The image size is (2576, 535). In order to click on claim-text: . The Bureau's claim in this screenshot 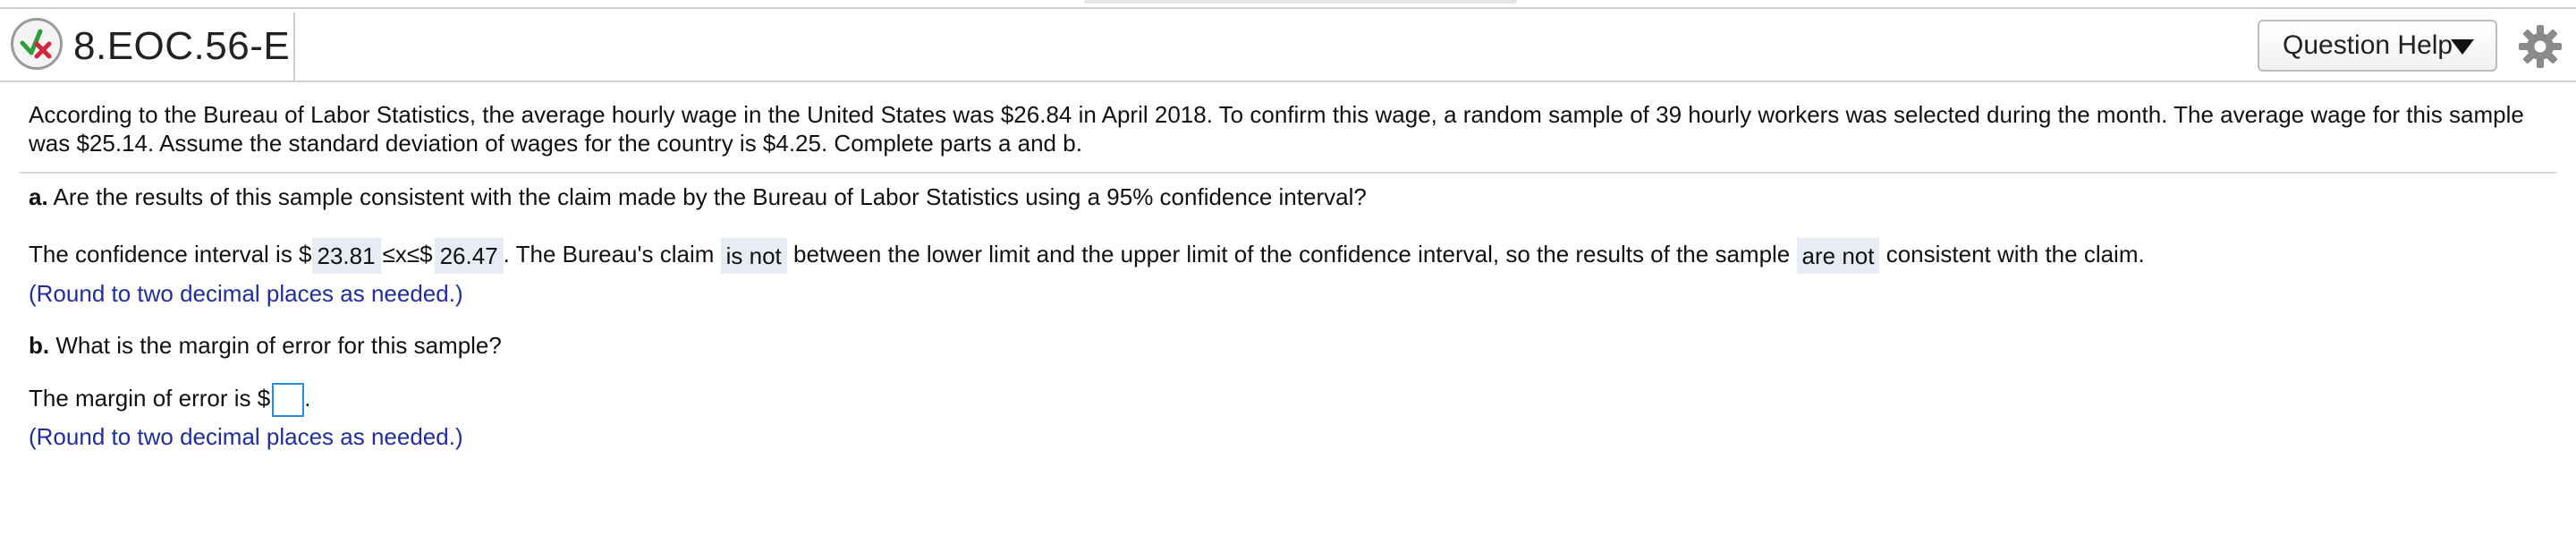, I will do `click(609, 254)`.